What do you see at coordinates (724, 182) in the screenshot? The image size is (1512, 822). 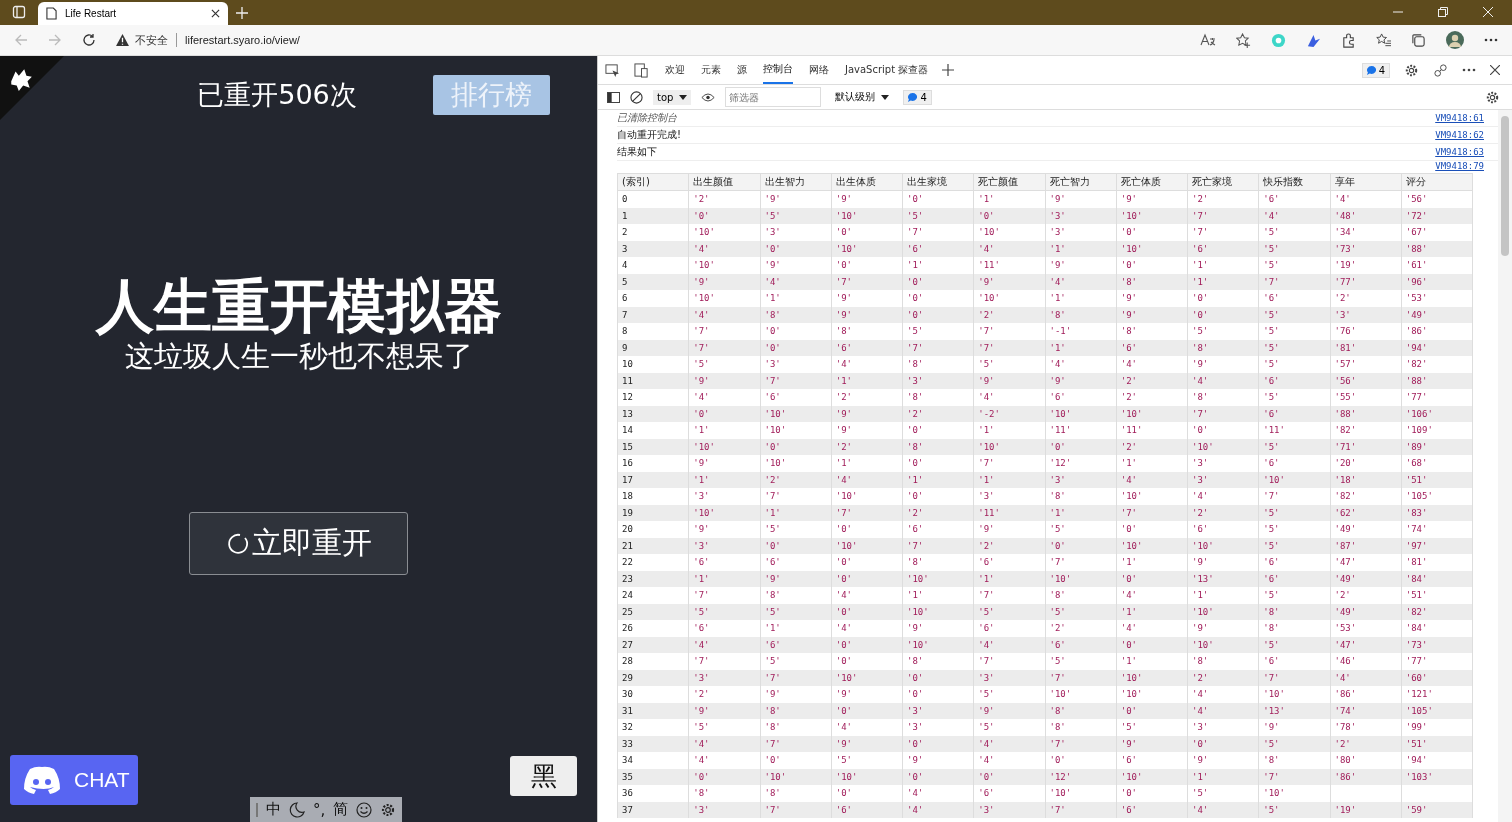 I see `column-header: 出生颜值` at bounding box center [724, 182].